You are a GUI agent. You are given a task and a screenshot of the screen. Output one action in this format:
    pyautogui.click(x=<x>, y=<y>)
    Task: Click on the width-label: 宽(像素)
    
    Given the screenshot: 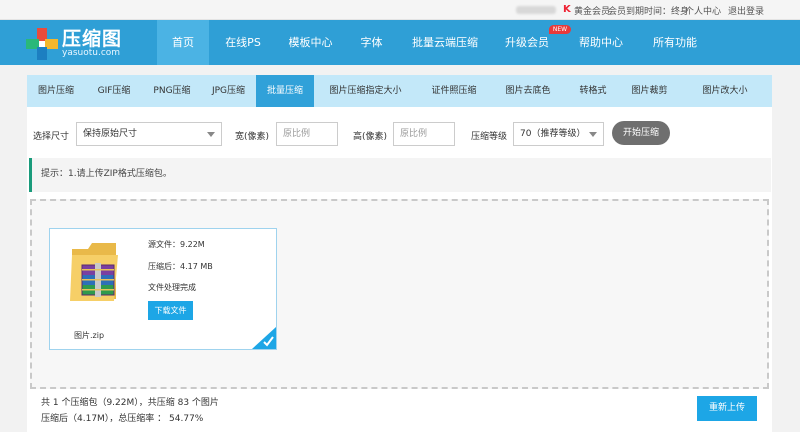 What is the action you would take?
    pyautogui.click(x=252, y=137)
    